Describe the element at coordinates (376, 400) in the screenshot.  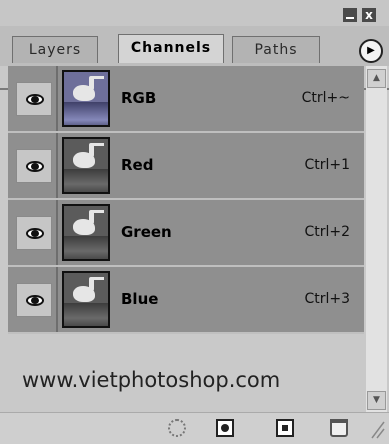
I see `scroll-down-arrow-icon: ▼` at that location.